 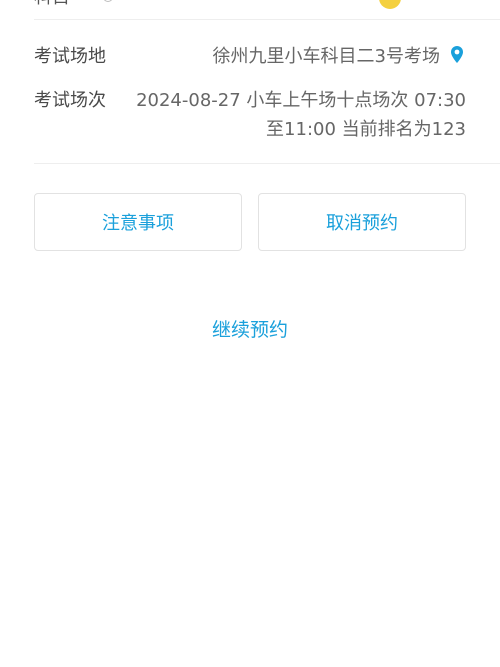 What do you see at coordinates (301, 100) in the screenshot?
I see `exam-session-value-line1: 2024-08-27 小车上午场十点场次 07:30` at bounding box center [301, 100].